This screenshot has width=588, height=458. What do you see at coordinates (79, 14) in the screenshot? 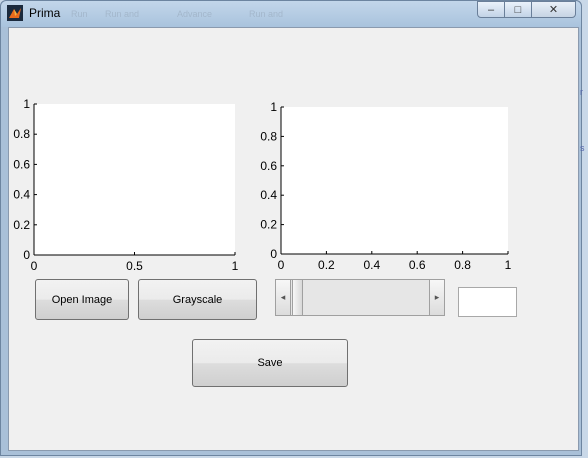
I see `ghost-label: Run` at bounding box center [79, 14].